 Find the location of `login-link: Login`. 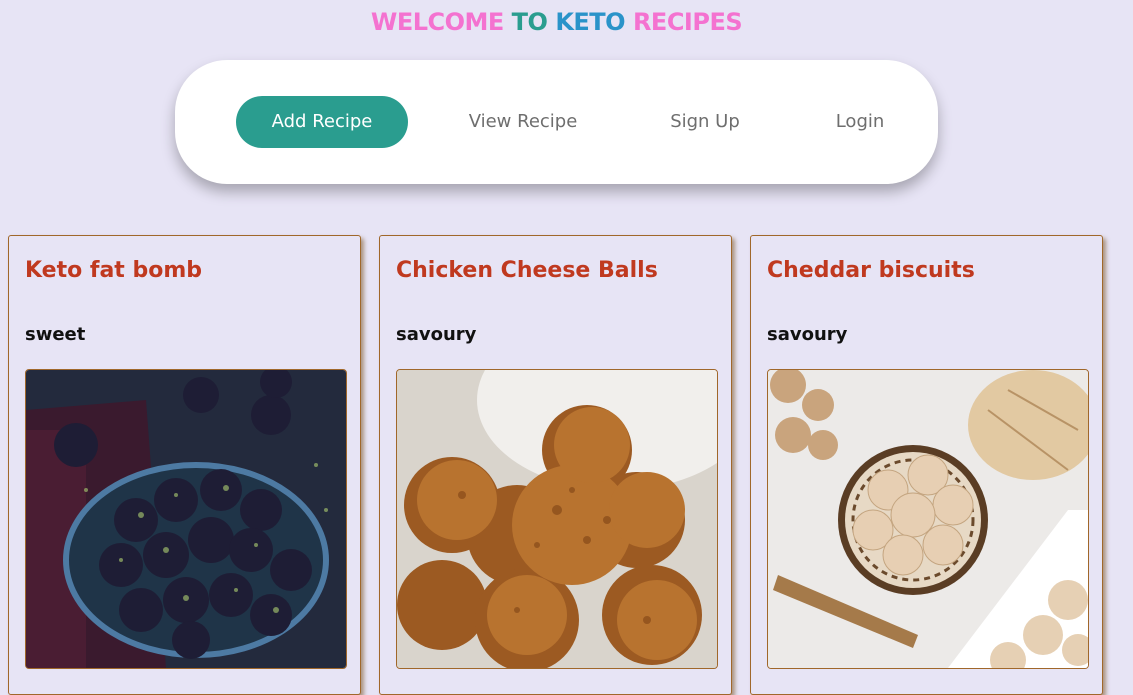

login-link: Login is located at coordinates (860, 122).